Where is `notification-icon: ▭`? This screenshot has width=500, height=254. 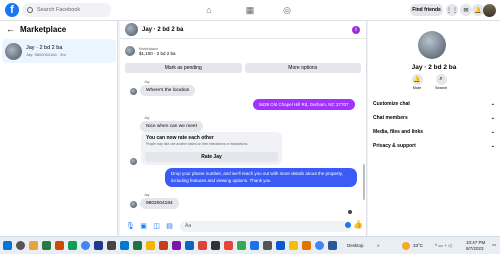
notification-icon: ▭ is located at coordinates (494, 245).